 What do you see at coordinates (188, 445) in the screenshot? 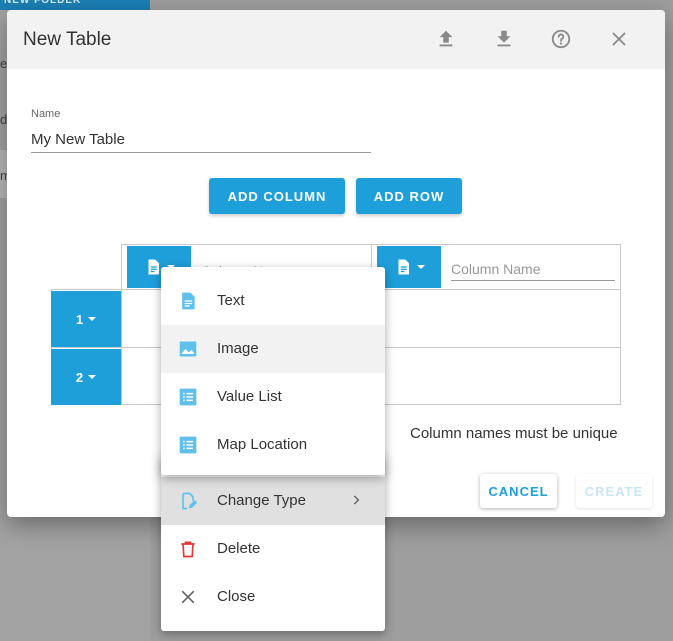
I see `map-list-icon` at bounding box center [188, 445].